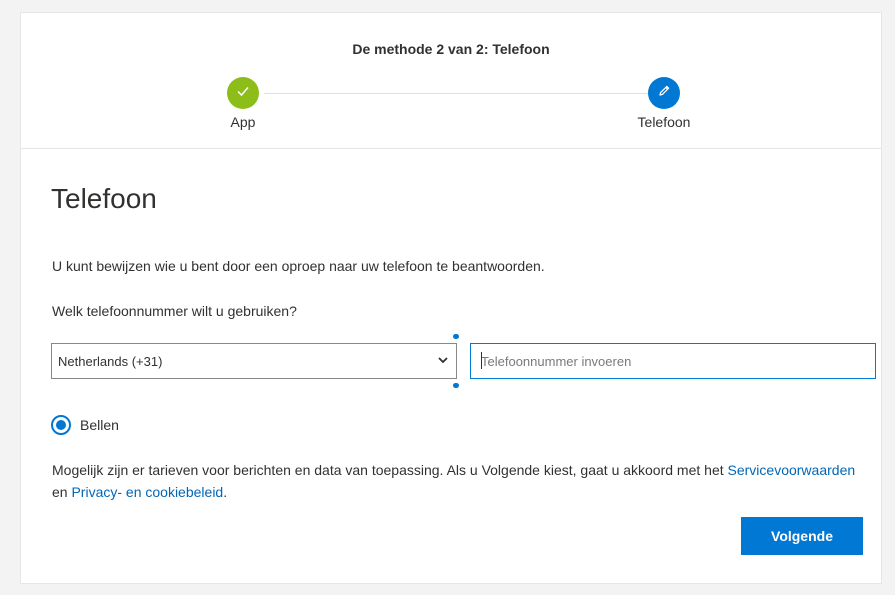 The image size is (895, 595). I want to click on privacy-link: Privacy- en cookiebeleid, so click(147, 492).